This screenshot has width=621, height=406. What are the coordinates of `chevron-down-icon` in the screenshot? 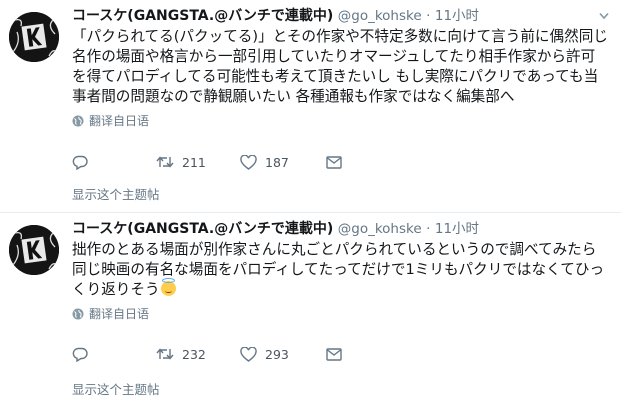 It's located at (604, 16).